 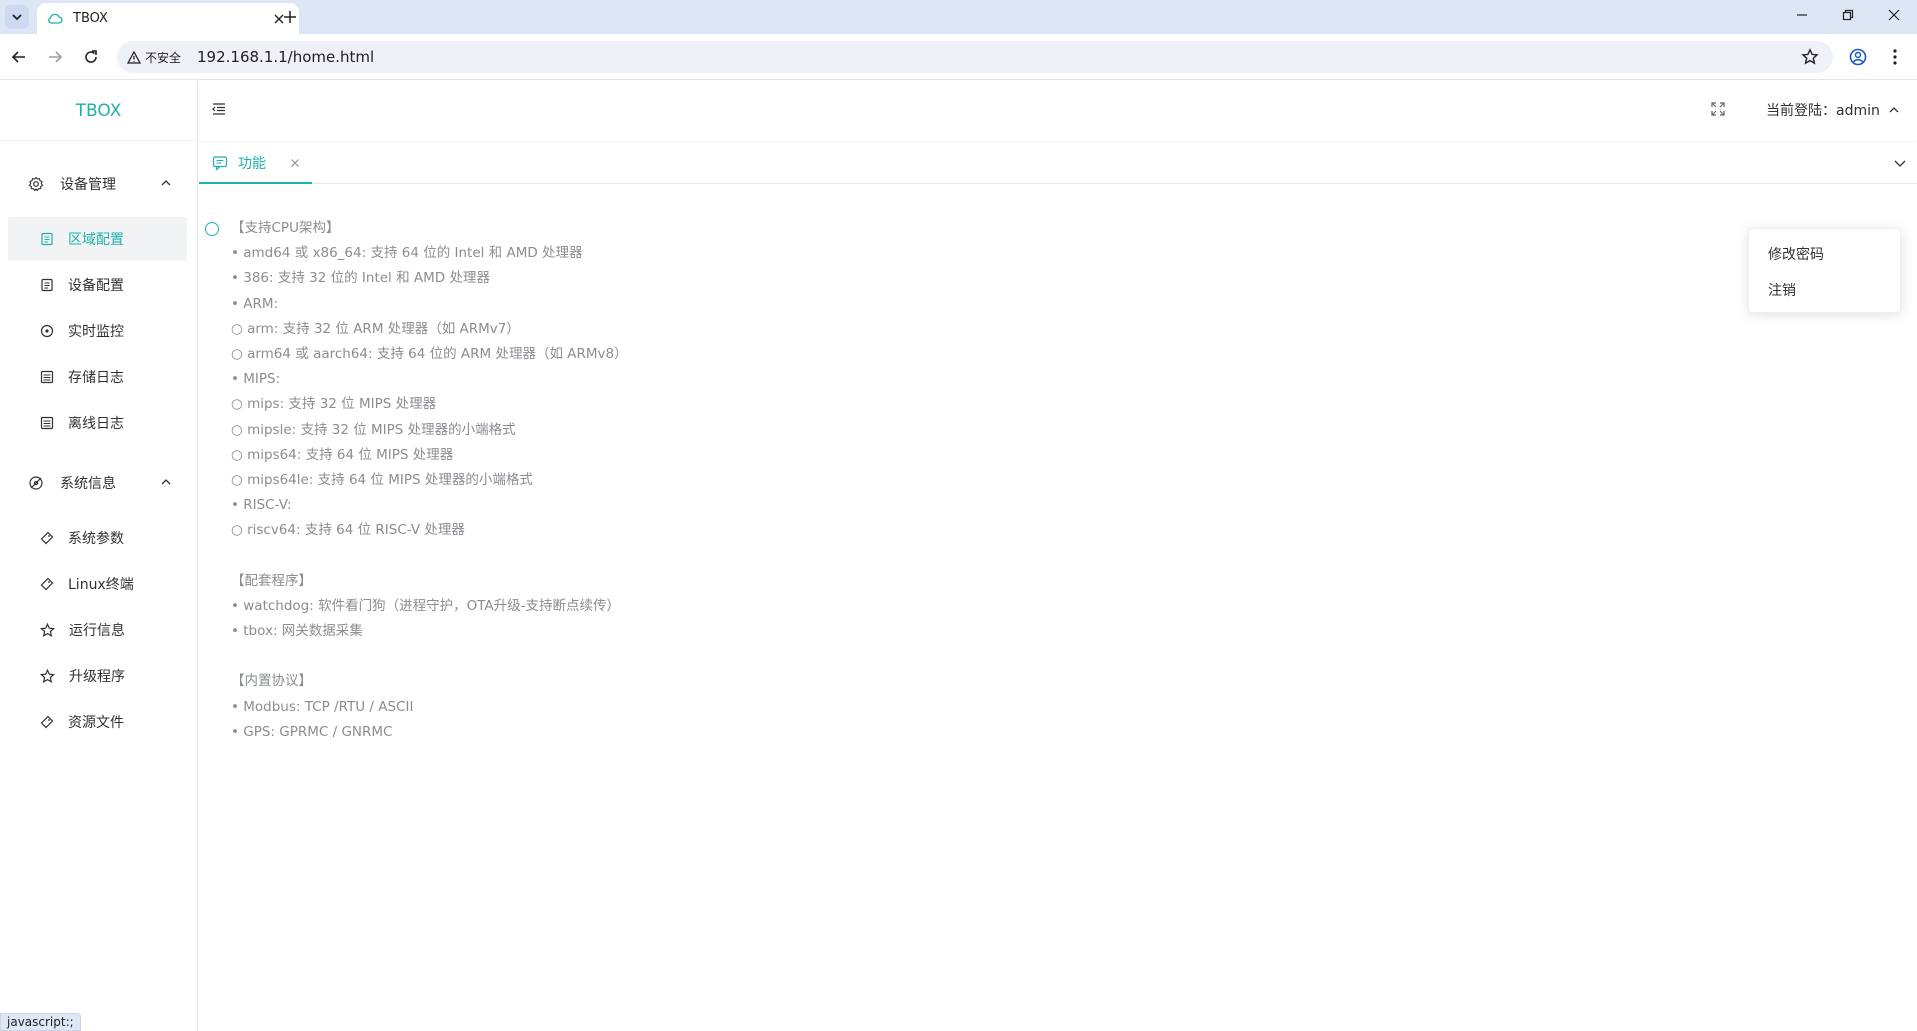 I want to click on address-bar: 不安全 192.168.1.1/home.html, so click(x=975, y=57).